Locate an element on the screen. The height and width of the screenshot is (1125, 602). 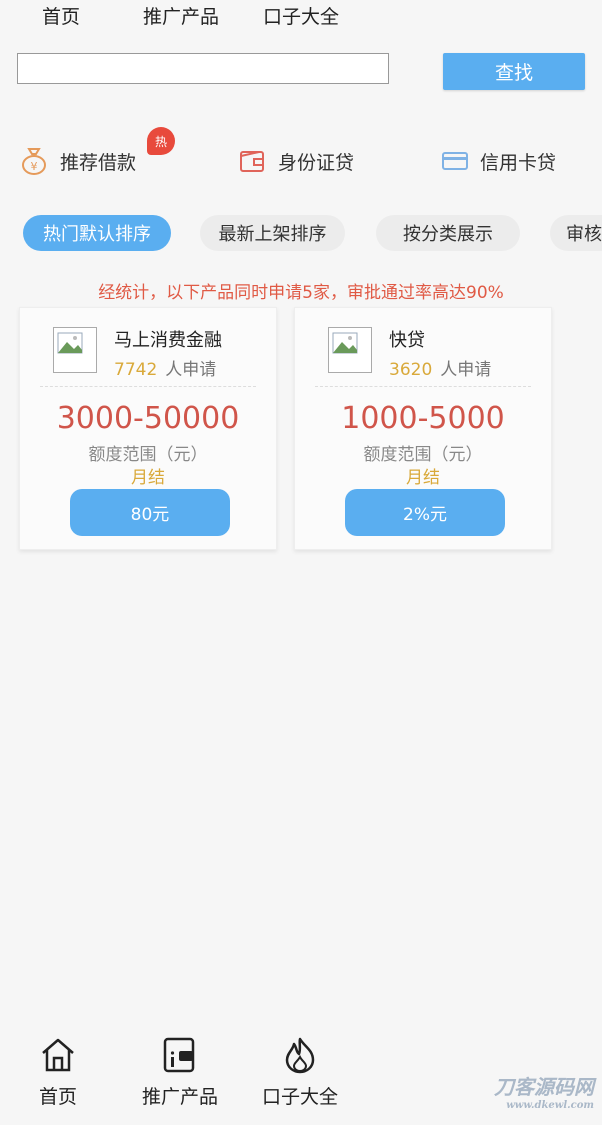
applicant-count: 3620 人申请 is located at coordinates (440, 367).